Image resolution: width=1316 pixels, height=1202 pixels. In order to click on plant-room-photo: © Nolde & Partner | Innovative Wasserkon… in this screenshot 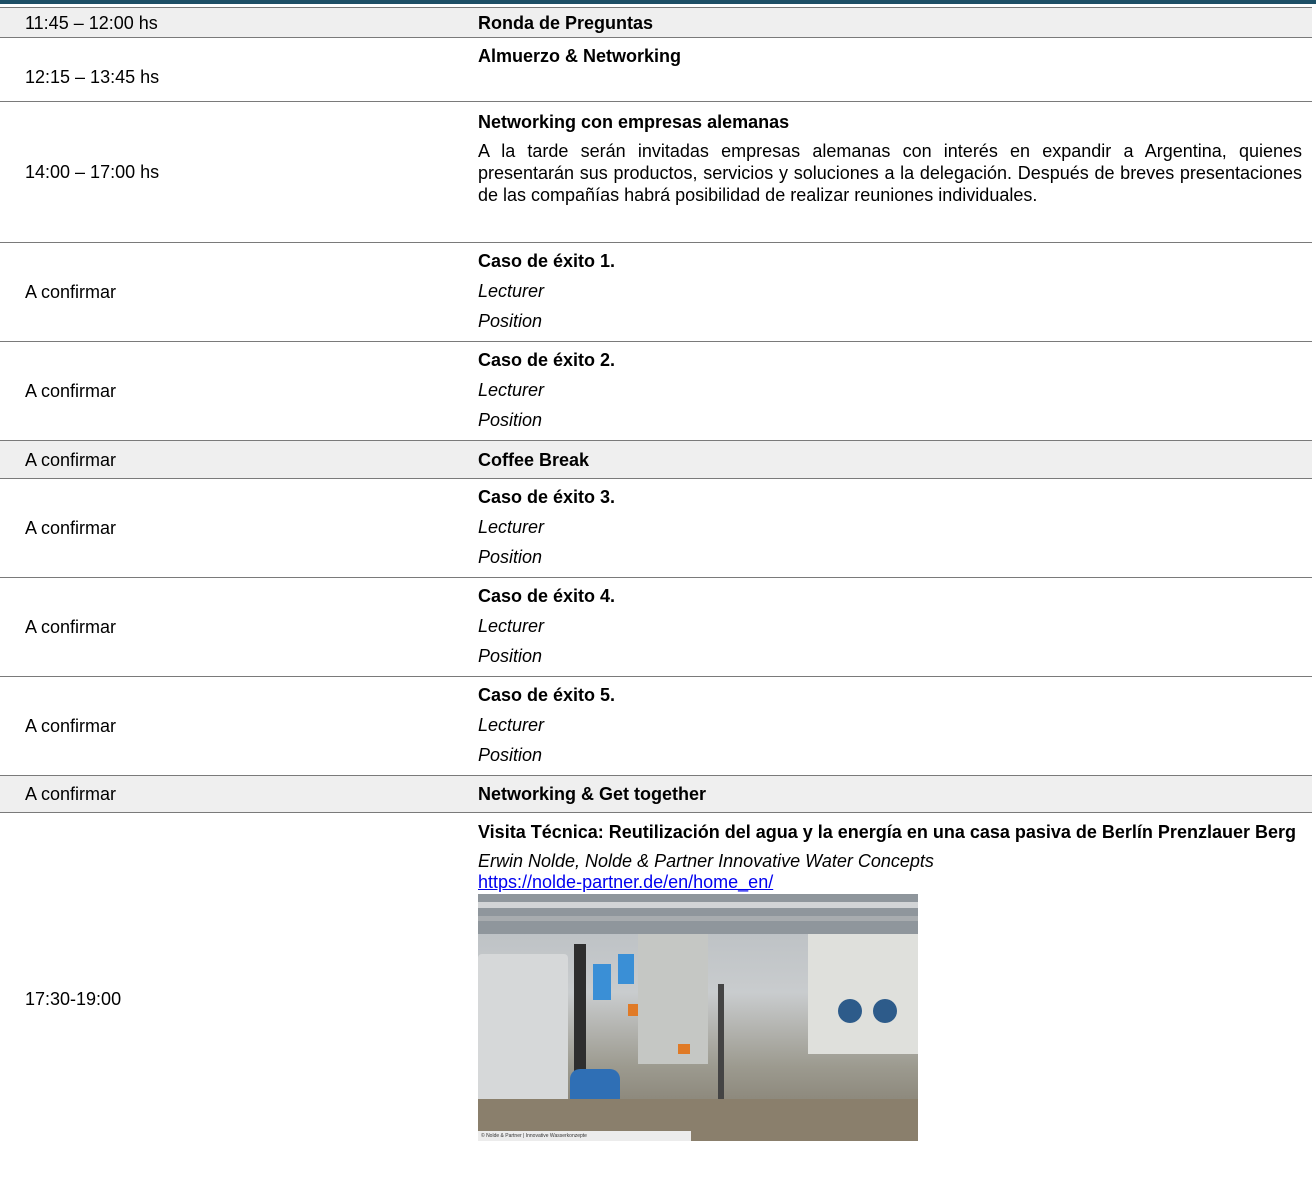, I will do `click(698, 1017)`.